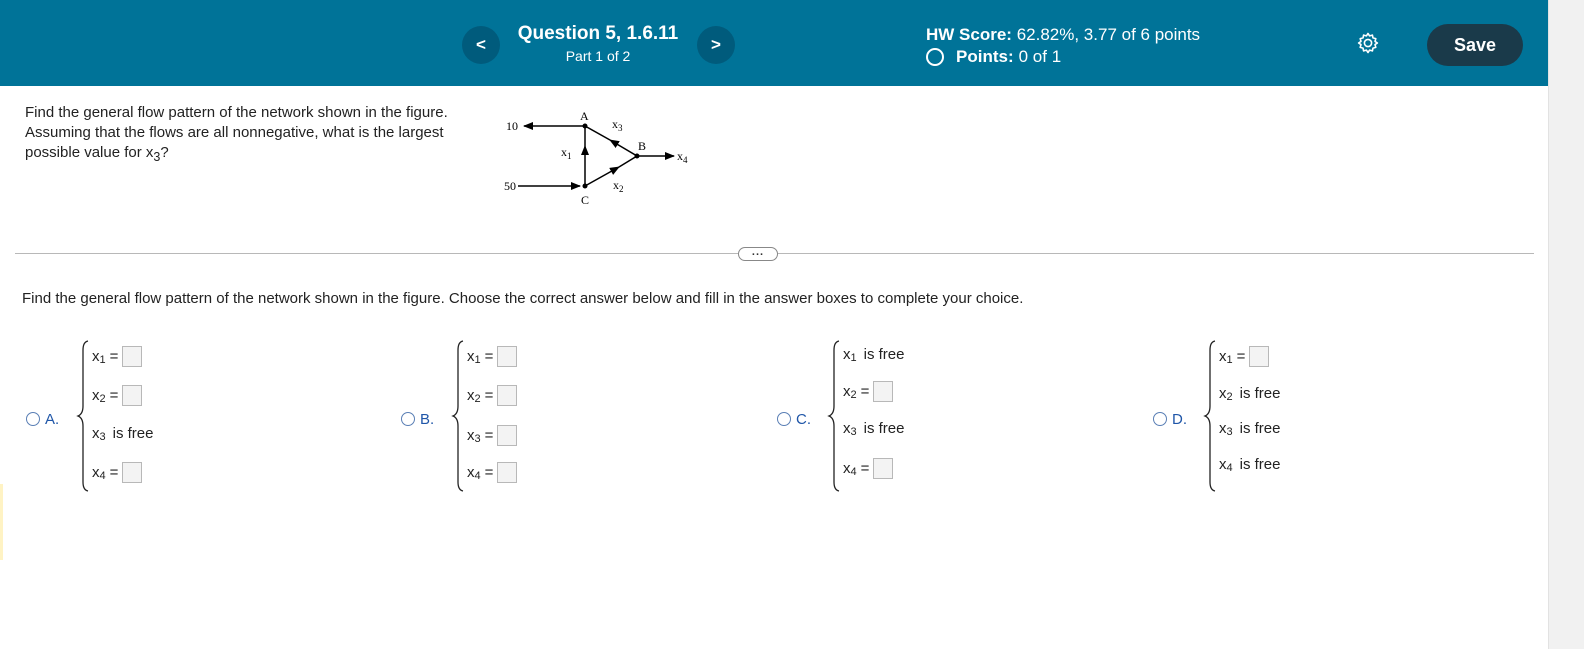  Describe the element at coordinates (803, 419) in the screenshot. I see `choice-letter: C.` at that location.